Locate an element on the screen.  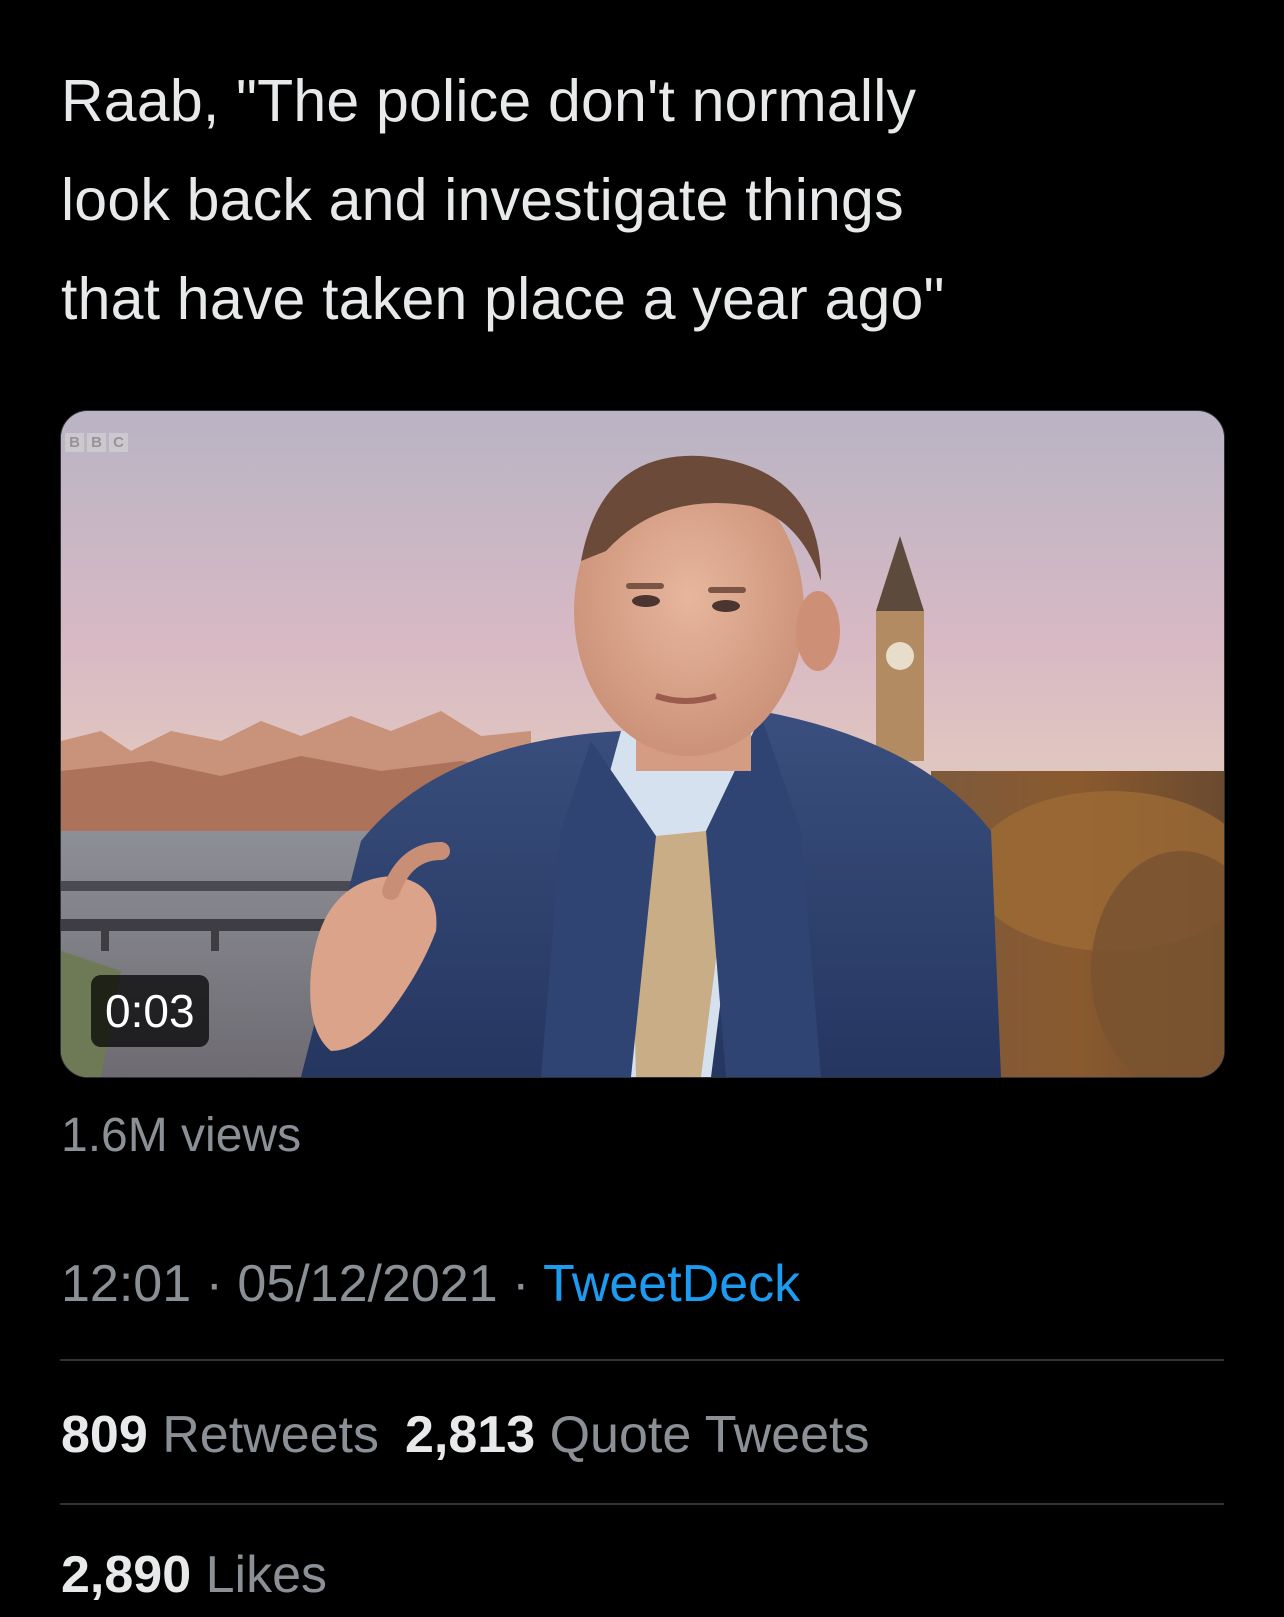
tweet-time: 12:01 is located at coordinates (126, 1284).